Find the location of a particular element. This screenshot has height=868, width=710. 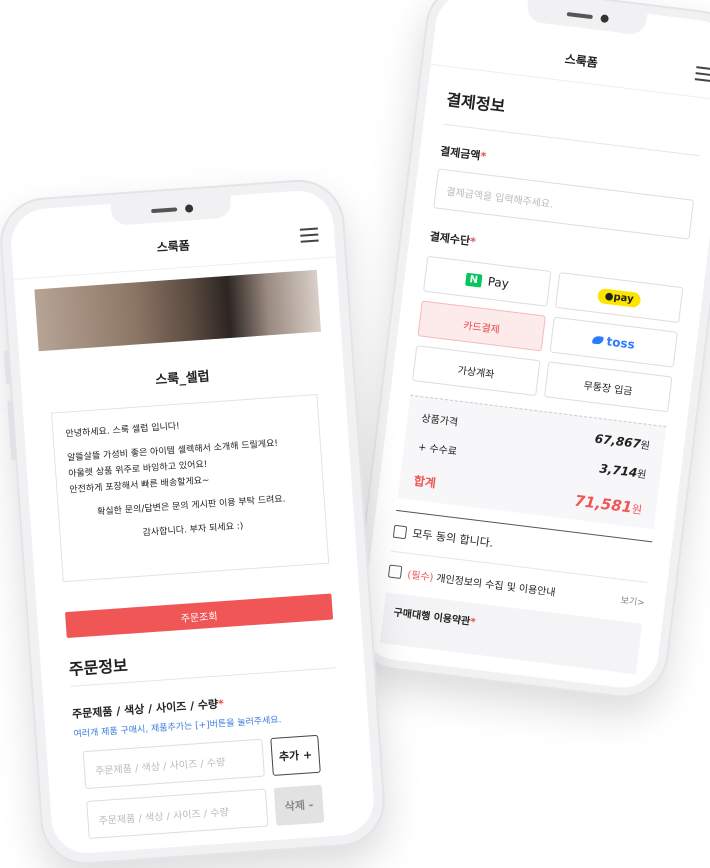

fee-value: 3,714 is located at coordinates (618, 470).